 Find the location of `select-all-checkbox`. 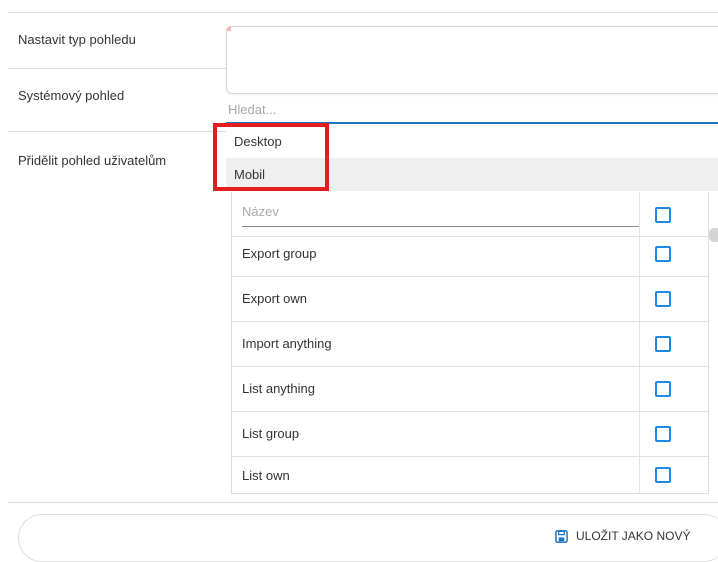

select-all-checkbox is located at coordinates (663, 215).